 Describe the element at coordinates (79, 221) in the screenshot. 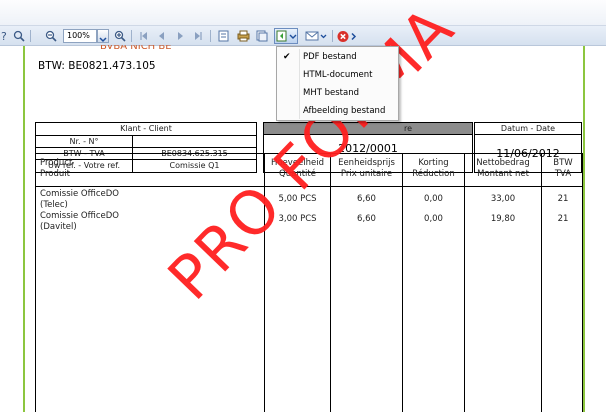

I see `table-row-product: Comissie OfficeDO (Davitel)` at that location.